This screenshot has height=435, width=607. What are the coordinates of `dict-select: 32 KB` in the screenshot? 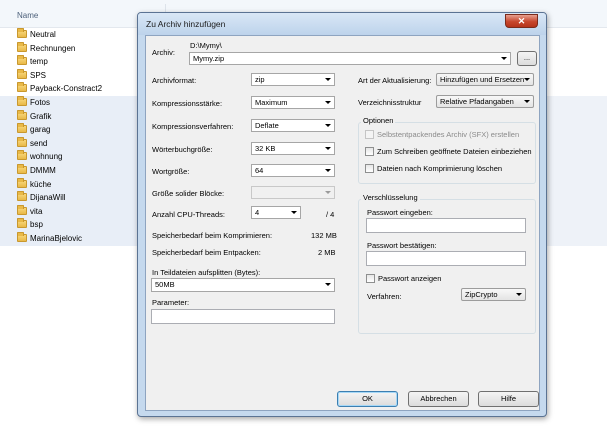 It's located at (293, 148).